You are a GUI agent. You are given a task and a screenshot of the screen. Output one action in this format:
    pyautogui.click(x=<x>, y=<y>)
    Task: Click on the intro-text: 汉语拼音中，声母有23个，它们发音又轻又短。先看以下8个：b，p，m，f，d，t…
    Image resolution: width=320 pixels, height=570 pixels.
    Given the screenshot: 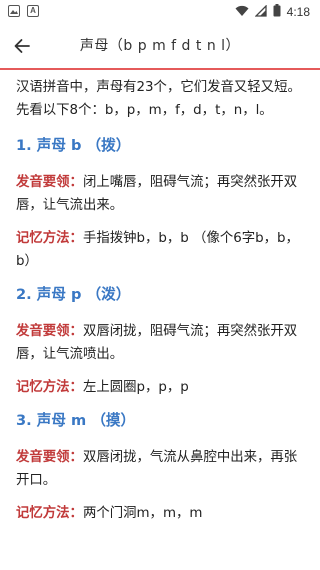 What is the action you would take?
    pyautogui.click(x=158, y=99)
    